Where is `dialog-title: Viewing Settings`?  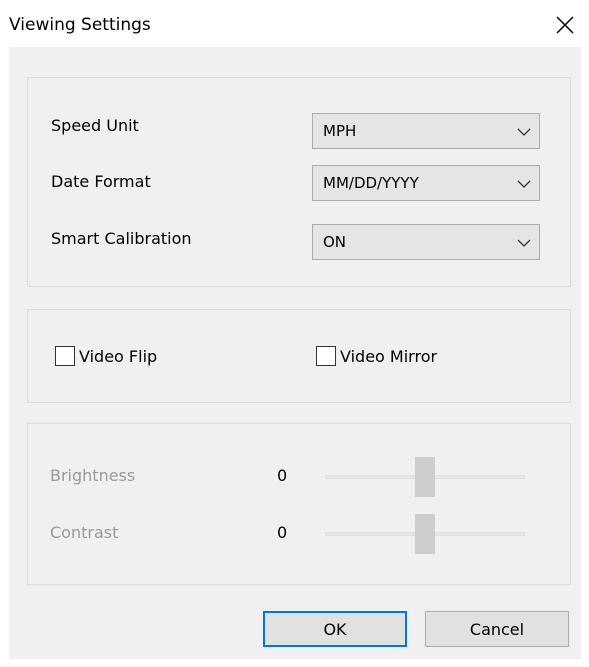 dialog-title: Viewing Settings is located at coordinates (80, 25).